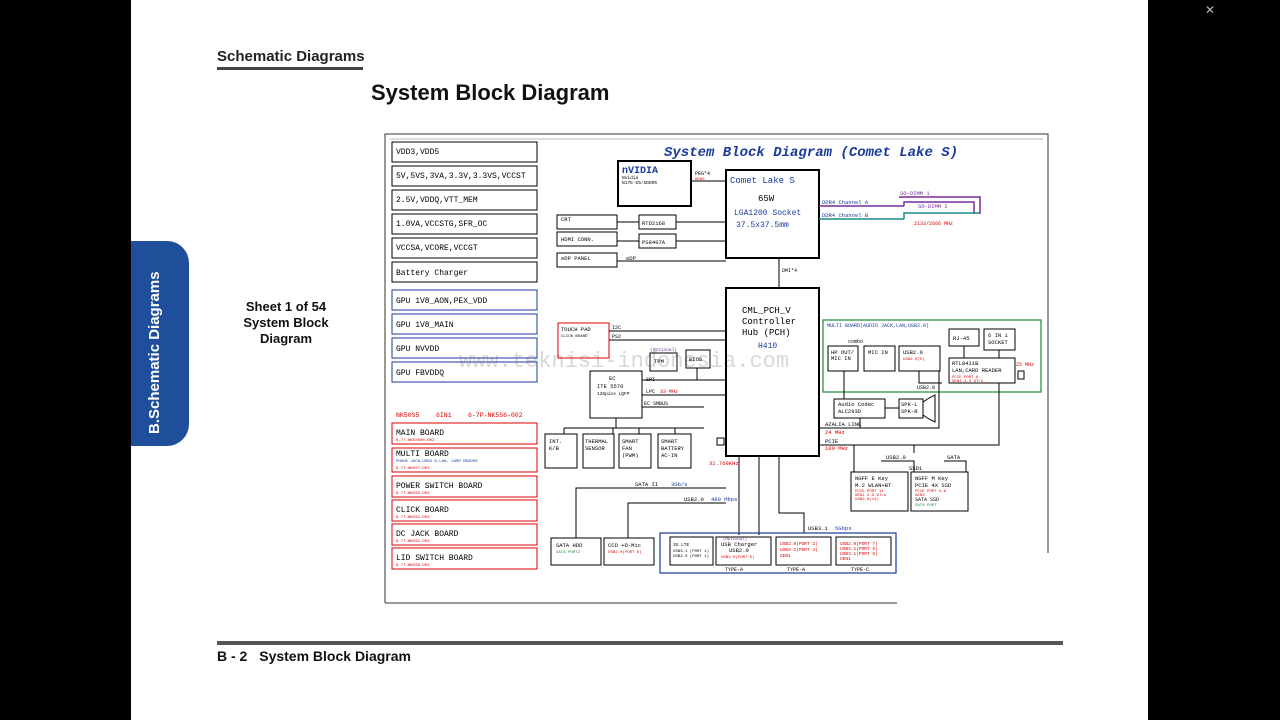  What do you see at coordinates (998, 335) in the screenshot?
I see `card-socket-label: 6 IN 1` at bounding box center [998, 335].